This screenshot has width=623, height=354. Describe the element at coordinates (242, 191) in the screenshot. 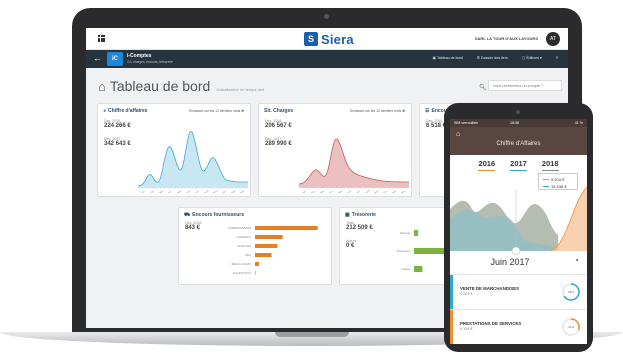

I see `x-tick-label: Déc` at that location.